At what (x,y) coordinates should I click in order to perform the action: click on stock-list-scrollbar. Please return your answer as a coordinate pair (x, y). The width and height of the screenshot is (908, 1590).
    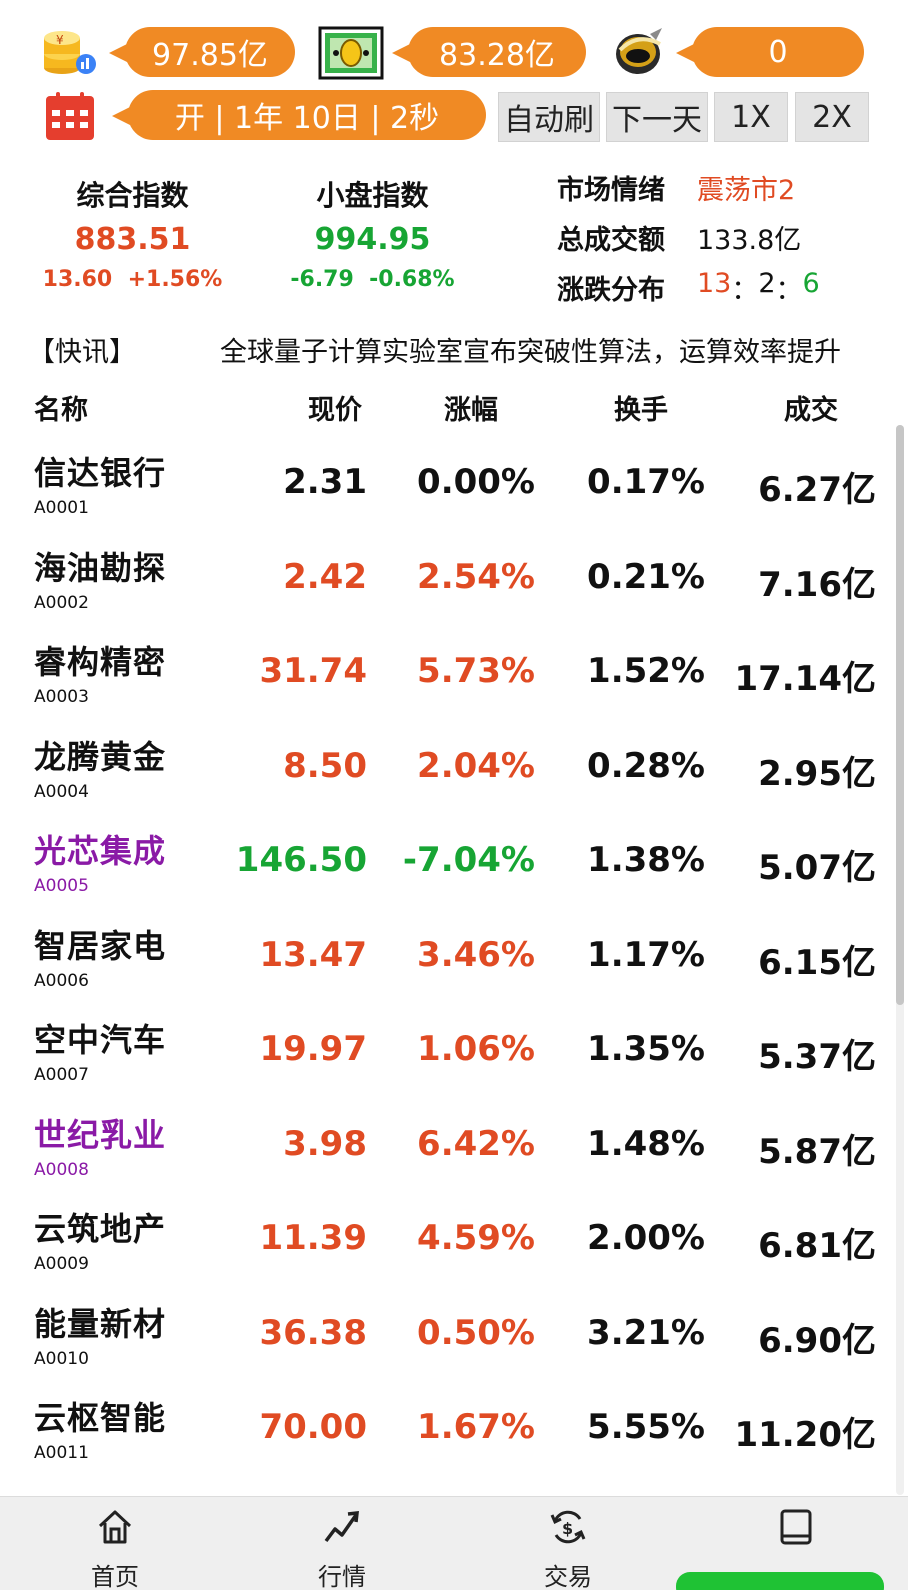
    Looking at the image, I should click on (900, 960).